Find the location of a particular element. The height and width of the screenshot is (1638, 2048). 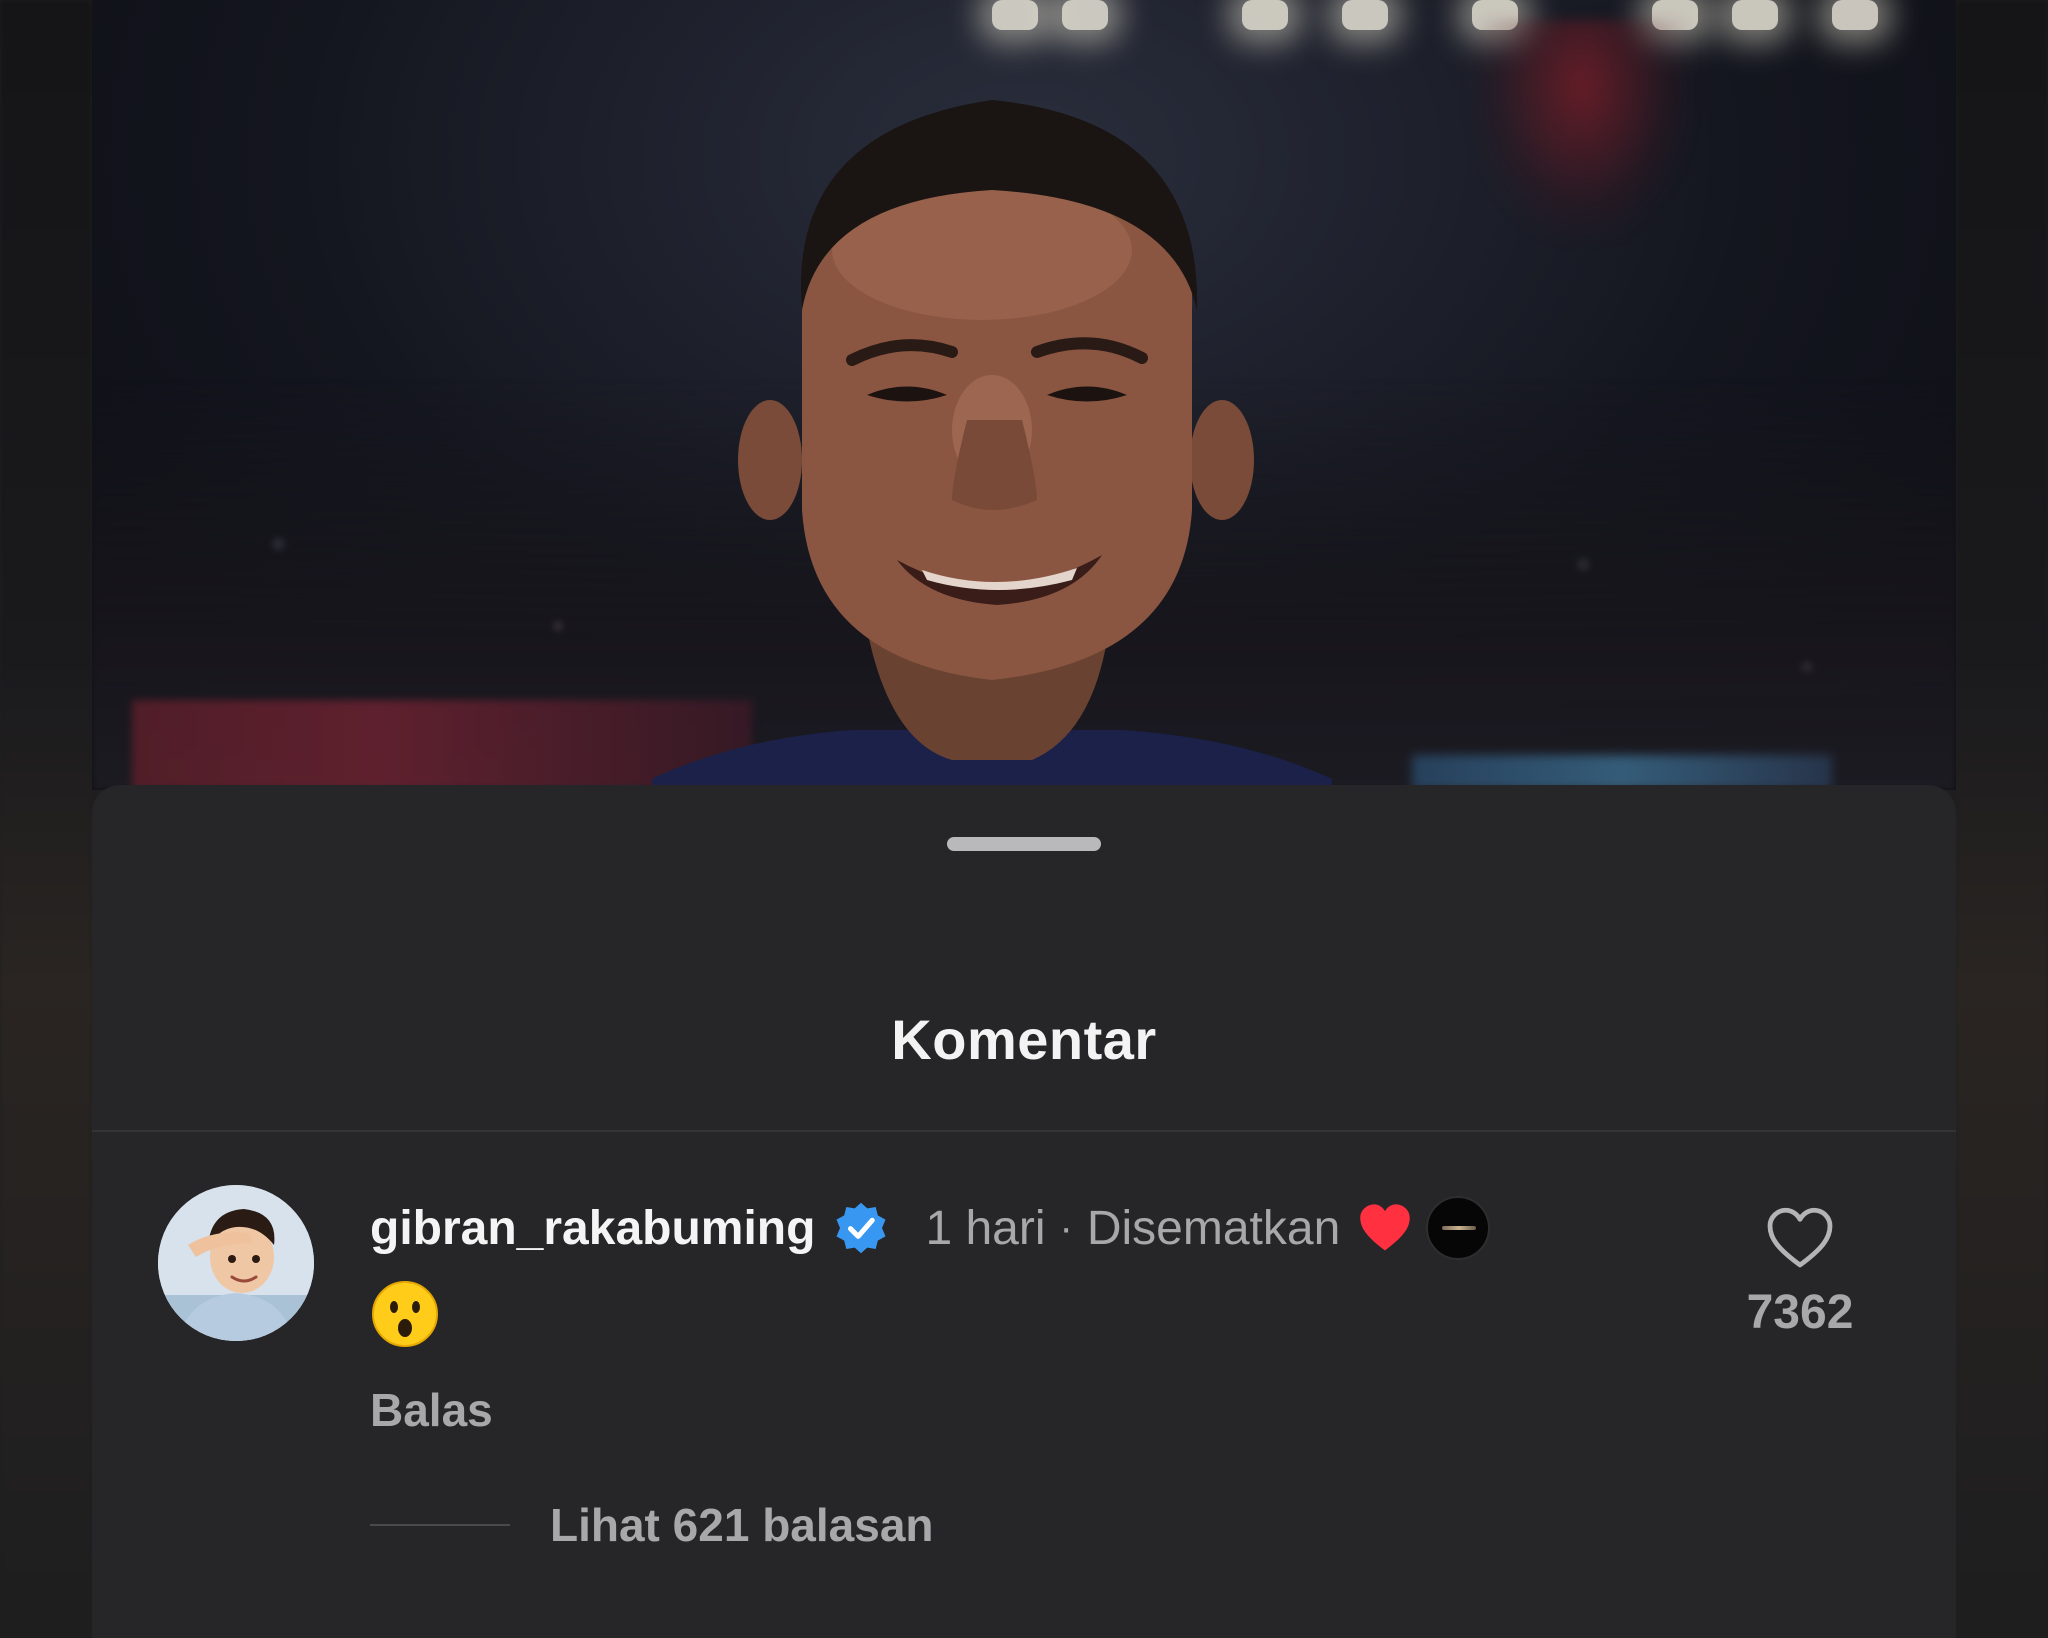

cartoon-avatar-icon is located at coordinates (236, 1263).